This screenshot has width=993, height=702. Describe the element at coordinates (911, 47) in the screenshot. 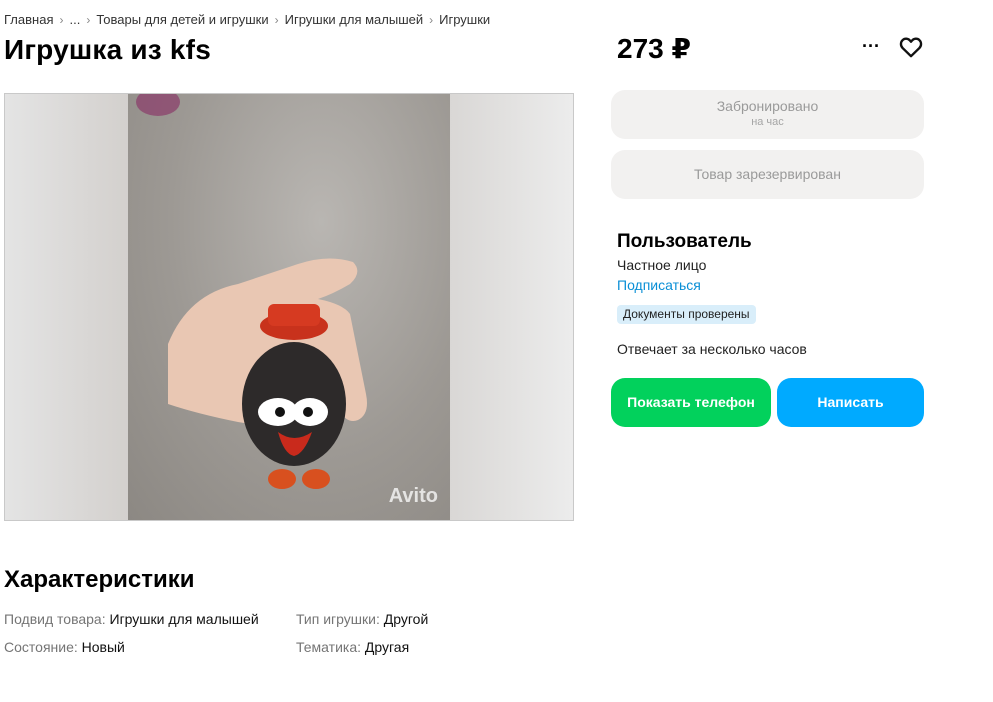

I see `heart-icon` at that location.